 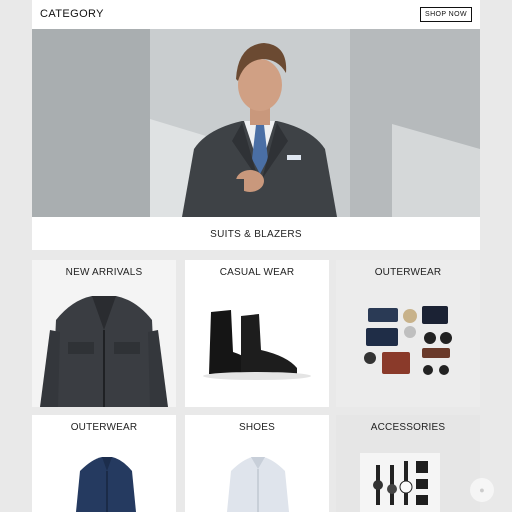 What do you see at coordinates (72, 14) in the screenshot?
I see `page-title: CATEGORY` at bounding box center [72, 14].